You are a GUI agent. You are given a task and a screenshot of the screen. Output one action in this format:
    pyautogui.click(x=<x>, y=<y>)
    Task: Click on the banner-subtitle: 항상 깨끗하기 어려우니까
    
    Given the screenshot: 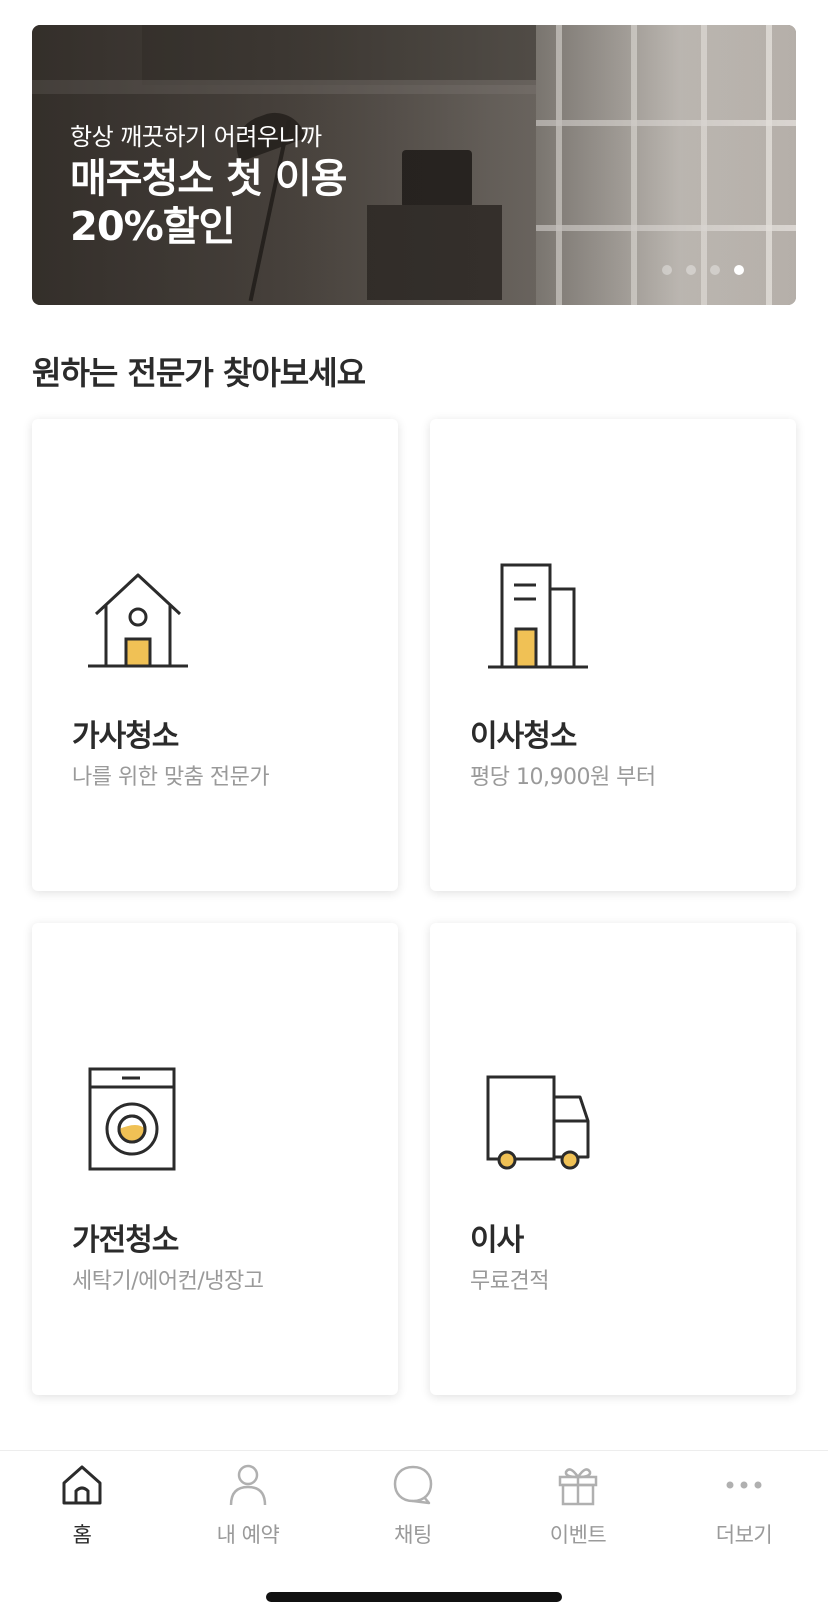 What is the action you would take?
    pyautogui.click(x=196, y=137)
    